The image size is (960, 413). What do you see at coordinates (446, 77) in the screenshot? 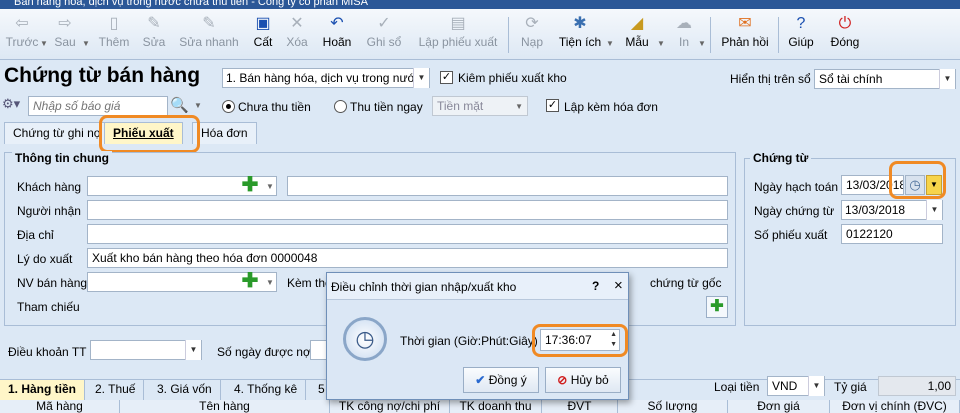
I see `kiem-phieu-xuat-checkbox: ✓` at bounding box center [446, 77].